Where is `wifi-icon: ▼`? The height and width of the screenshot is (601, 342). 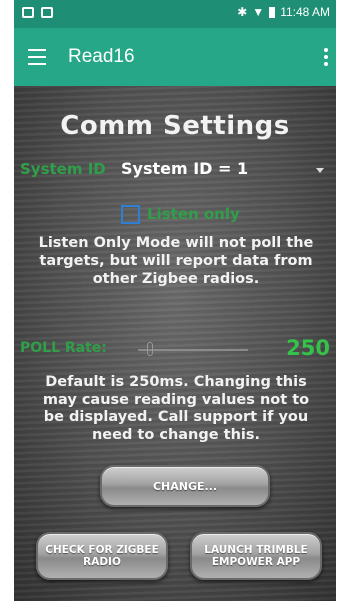 wifi-icon: ▼ is located at coordinates (258, 12).